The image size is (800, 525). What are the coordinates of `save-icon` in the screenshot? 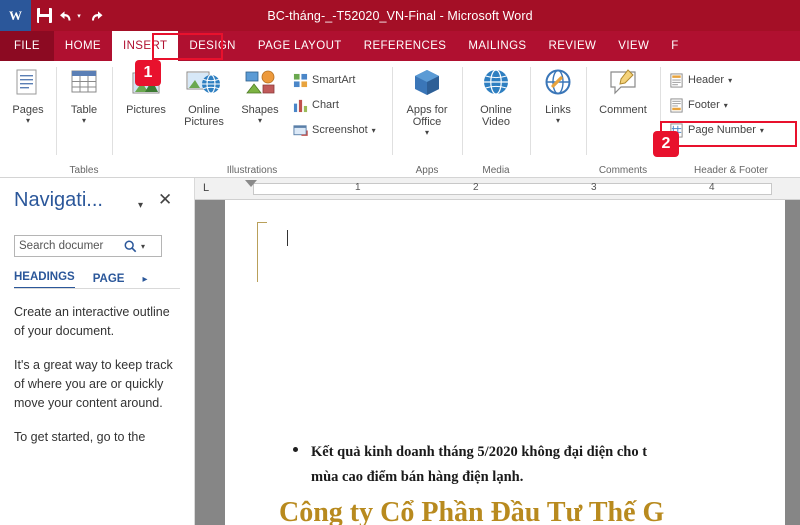 It's located at (44, 15).